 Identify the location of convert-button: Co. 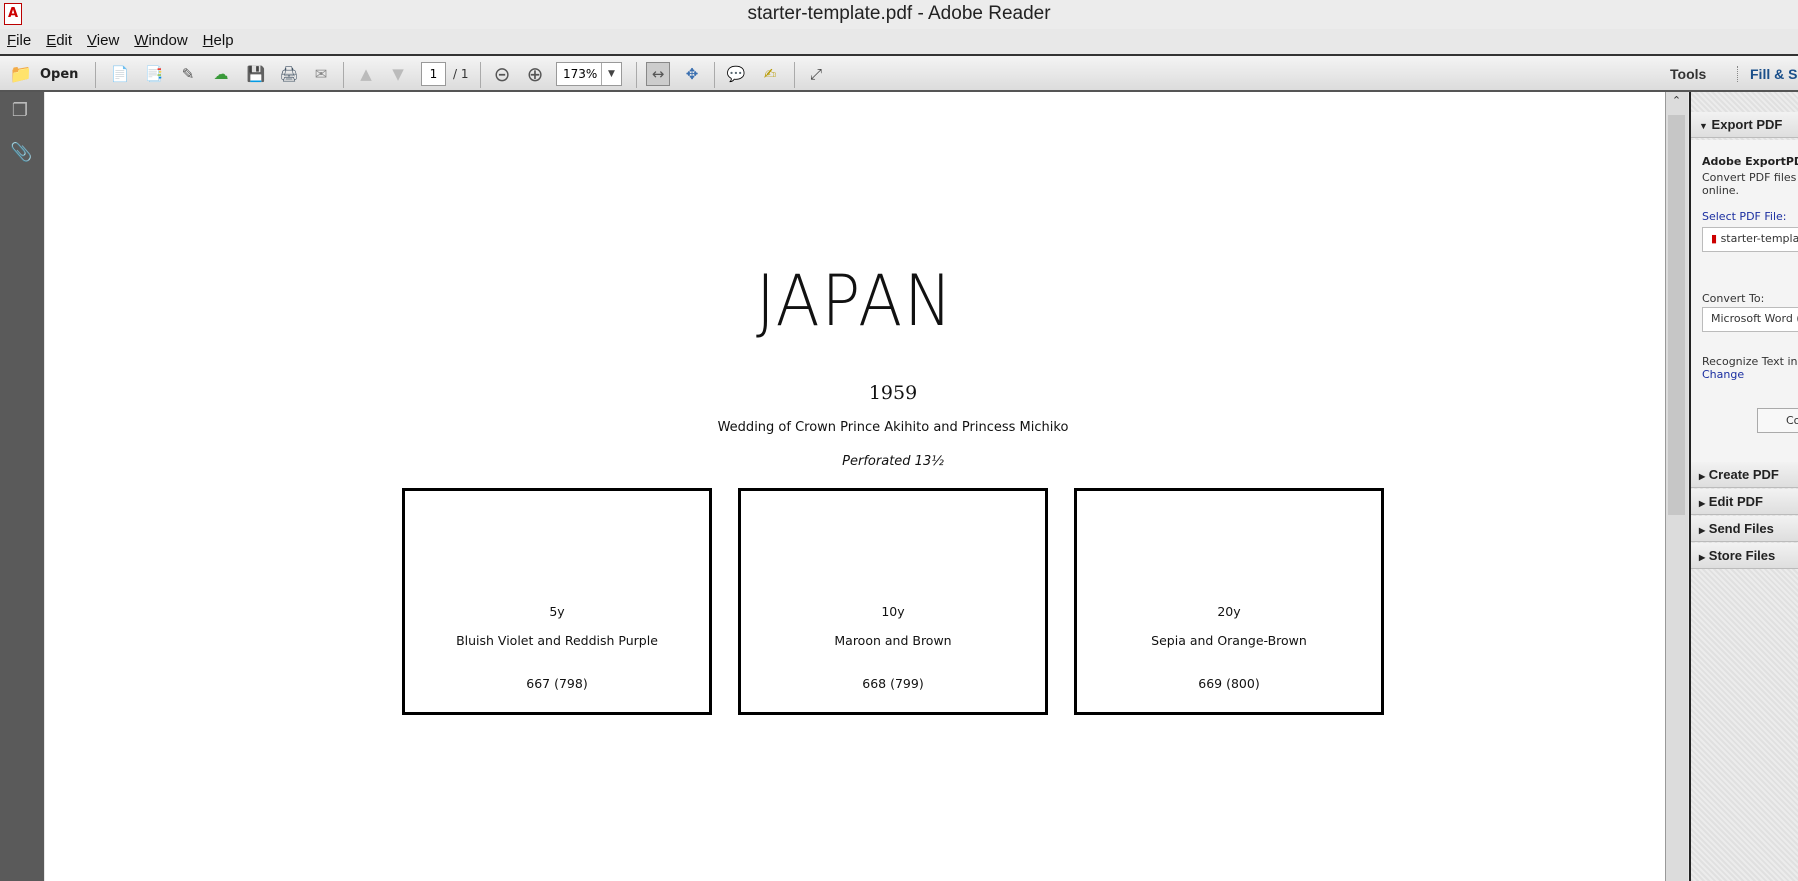
(1777, 420).